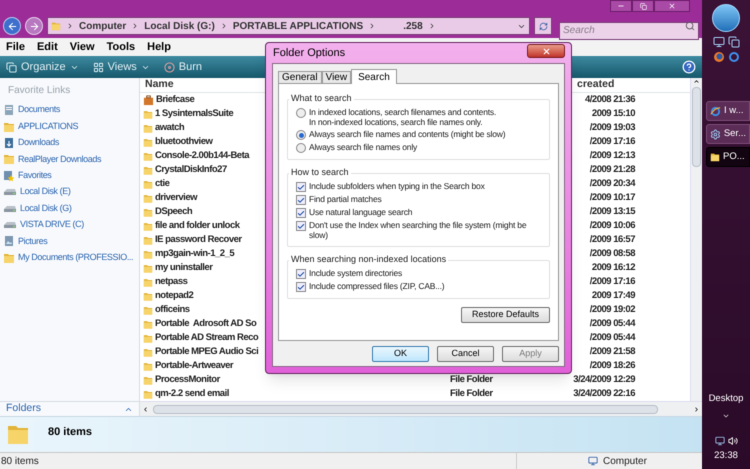 The height and width of the screenshot is (469, 750). What do you see at coordinates (320, 172) in the screenshot?
I see `group-title: How to search` at bounding box center [320, 172].